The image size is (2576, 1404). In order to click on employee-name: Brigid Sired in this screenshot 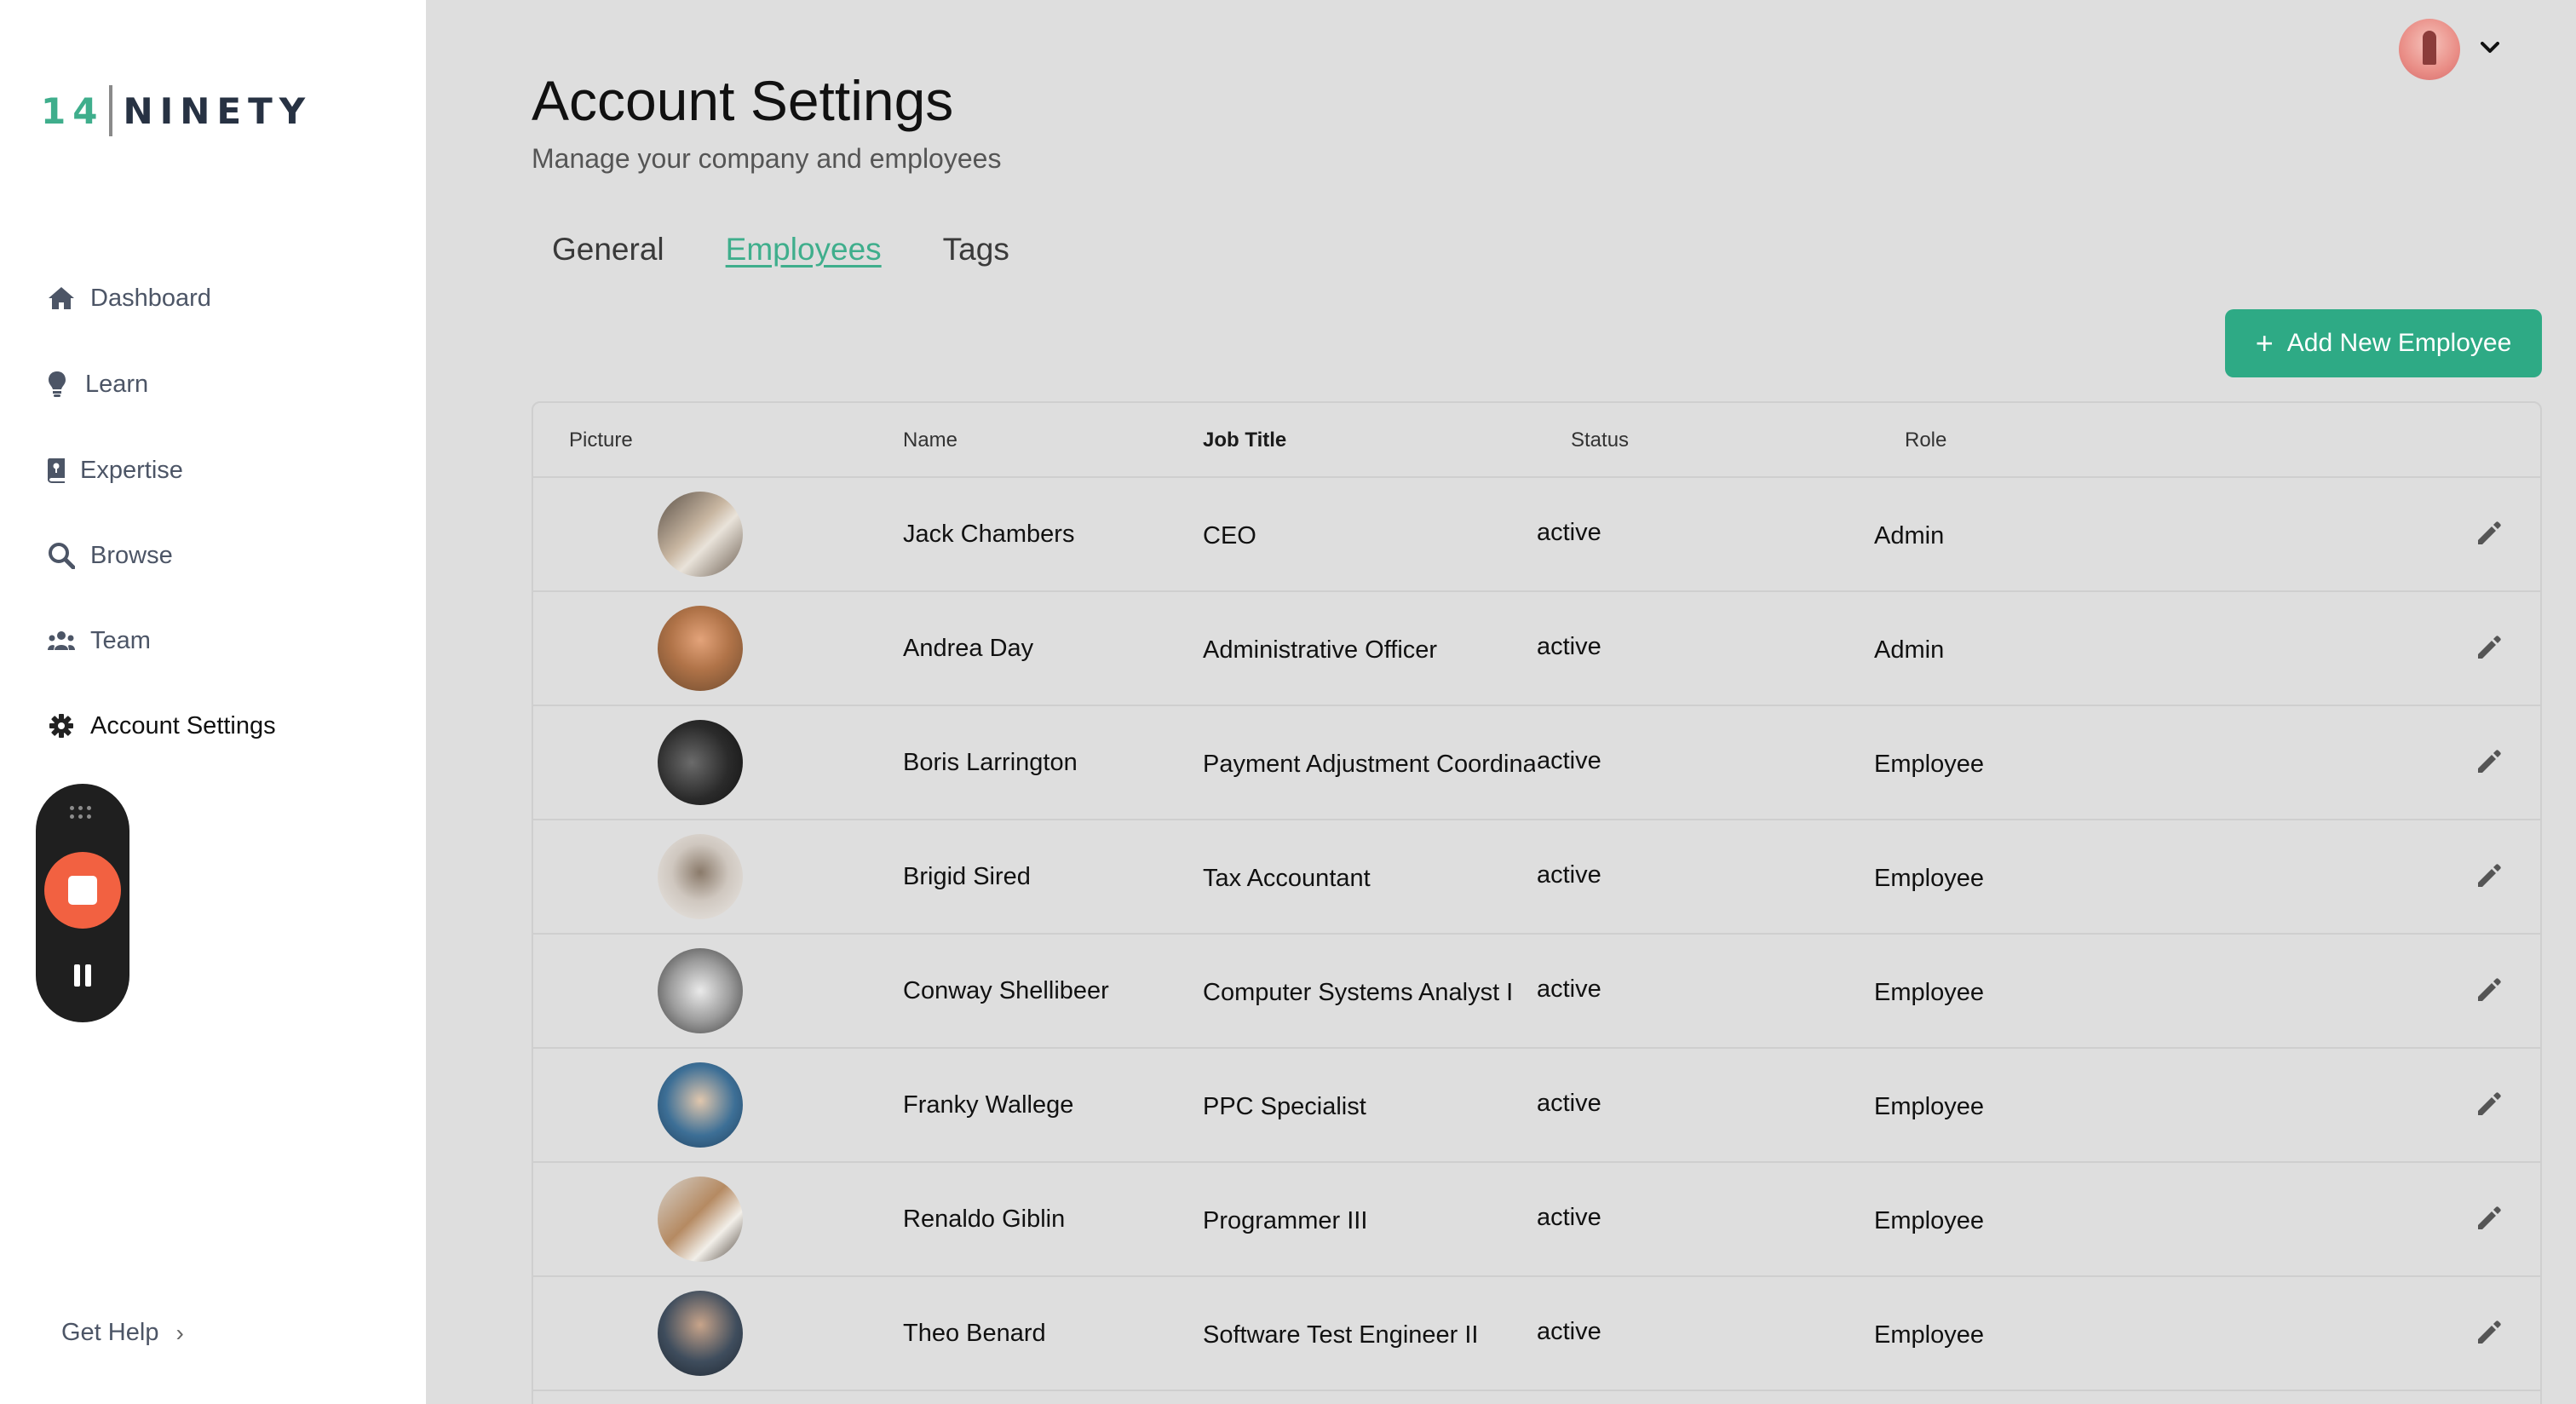, I will do `click(967, 876)`.